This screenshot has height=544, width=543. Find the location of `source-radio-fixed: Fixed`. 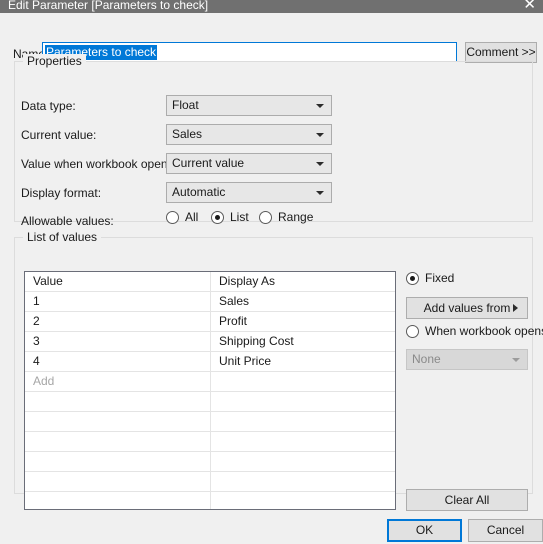

source-radio-fixed: Fixed is located at coordinates (430, 278).